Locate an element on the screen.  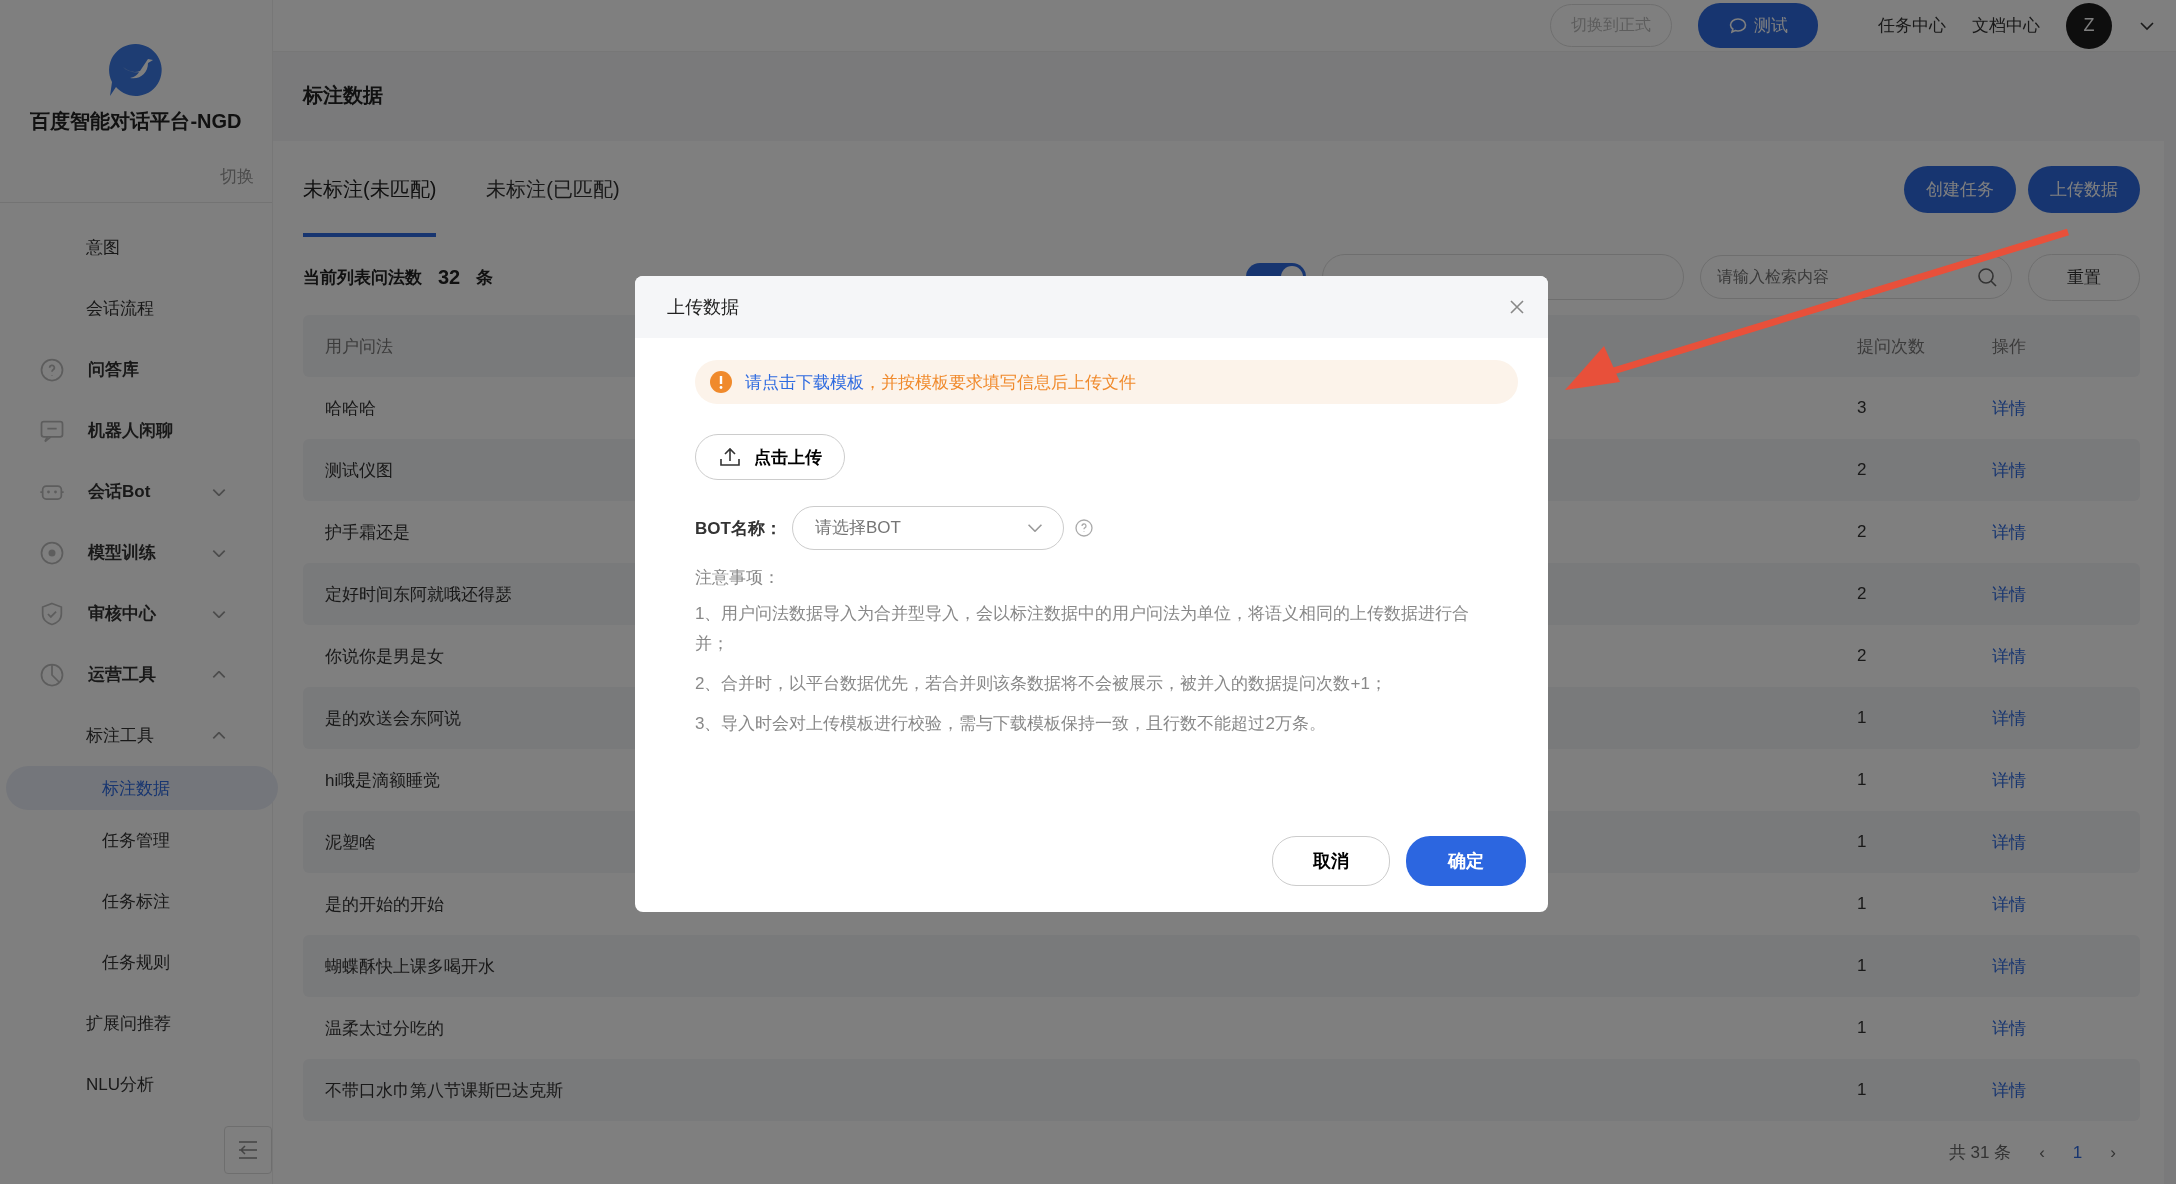
download-template-link: 请点击下载模板 is located at coordinates (804, 382).